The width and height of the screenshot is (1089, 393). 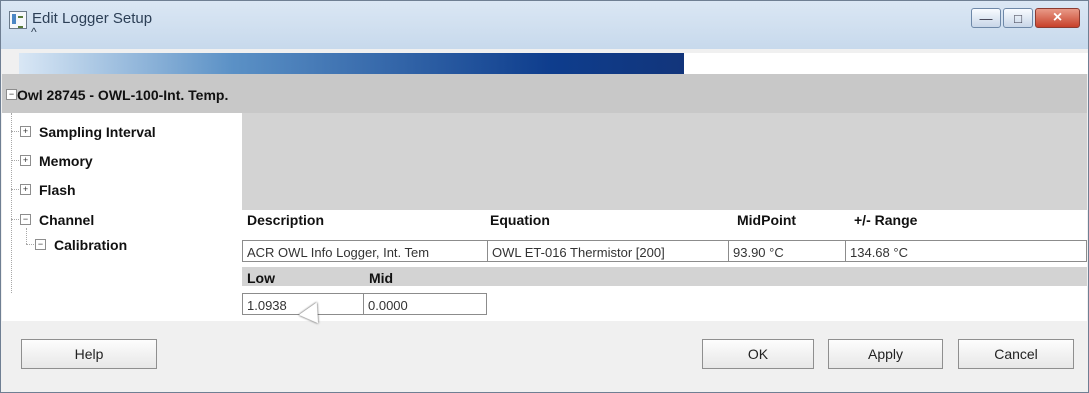 I want to click on root-label: Owl 28745 - OWL-100-Int. Temp., so click(x=123, y=95).